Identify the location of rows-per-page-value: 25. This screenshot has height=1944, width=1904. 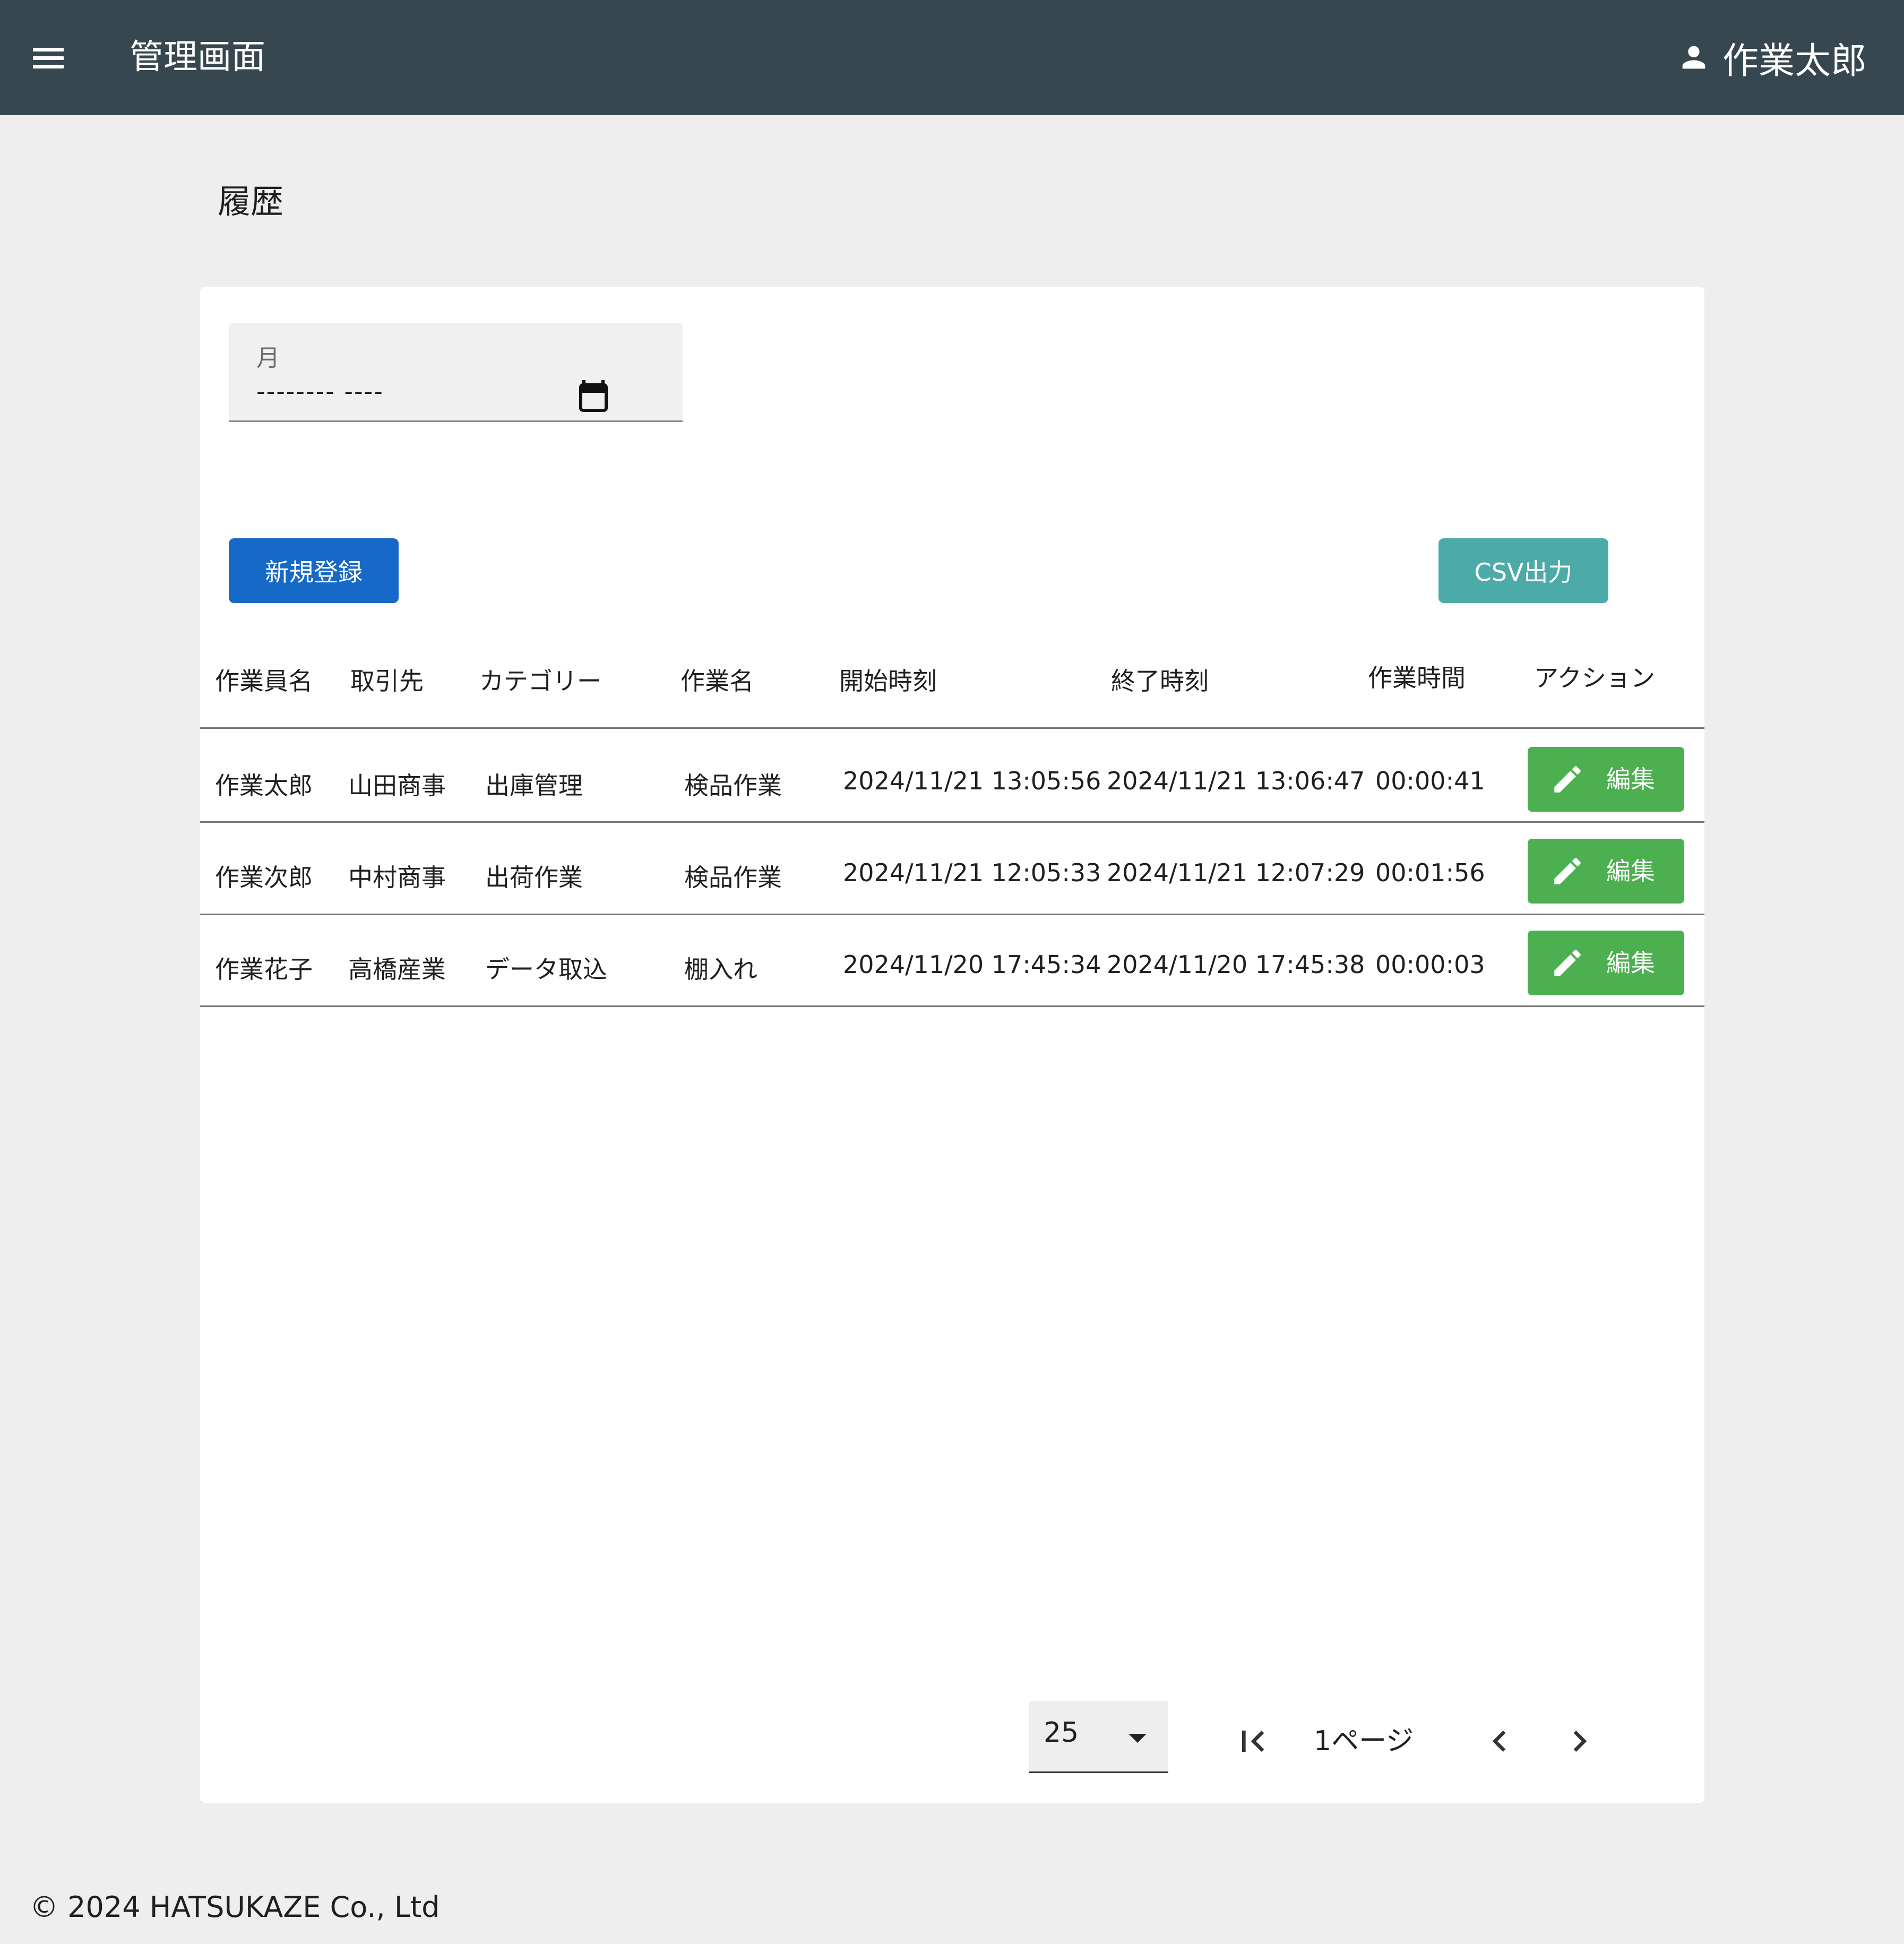
(1061, 1733).